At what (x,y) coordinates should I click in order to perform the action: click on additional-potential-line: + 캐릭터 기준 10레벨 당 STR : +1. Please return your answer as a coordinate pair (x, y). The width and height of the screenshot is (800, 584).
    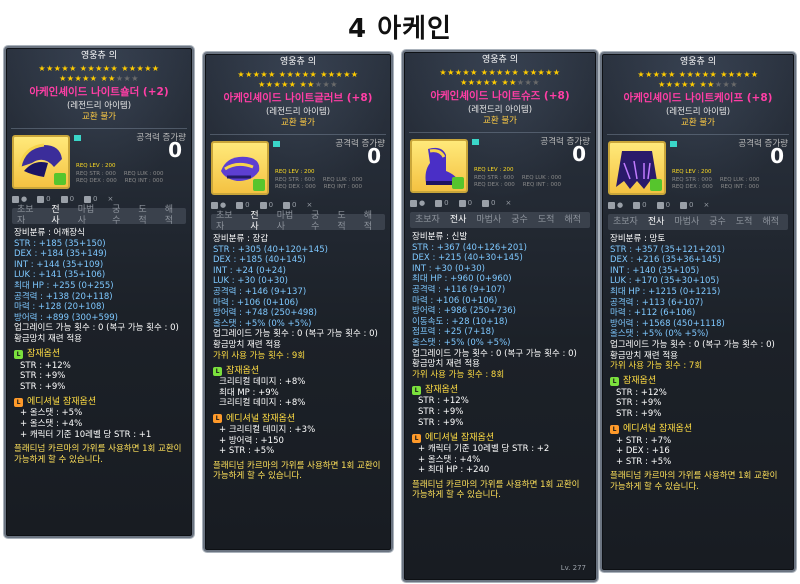
    Looking at the image, I should click on (86, 434).